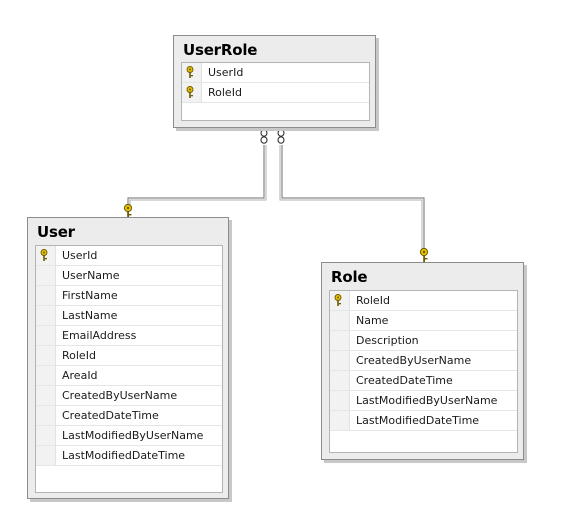 This screenshot has width=580, height=517. I want to click on relationship-line-user-userrole-inner, so click(198, 176).